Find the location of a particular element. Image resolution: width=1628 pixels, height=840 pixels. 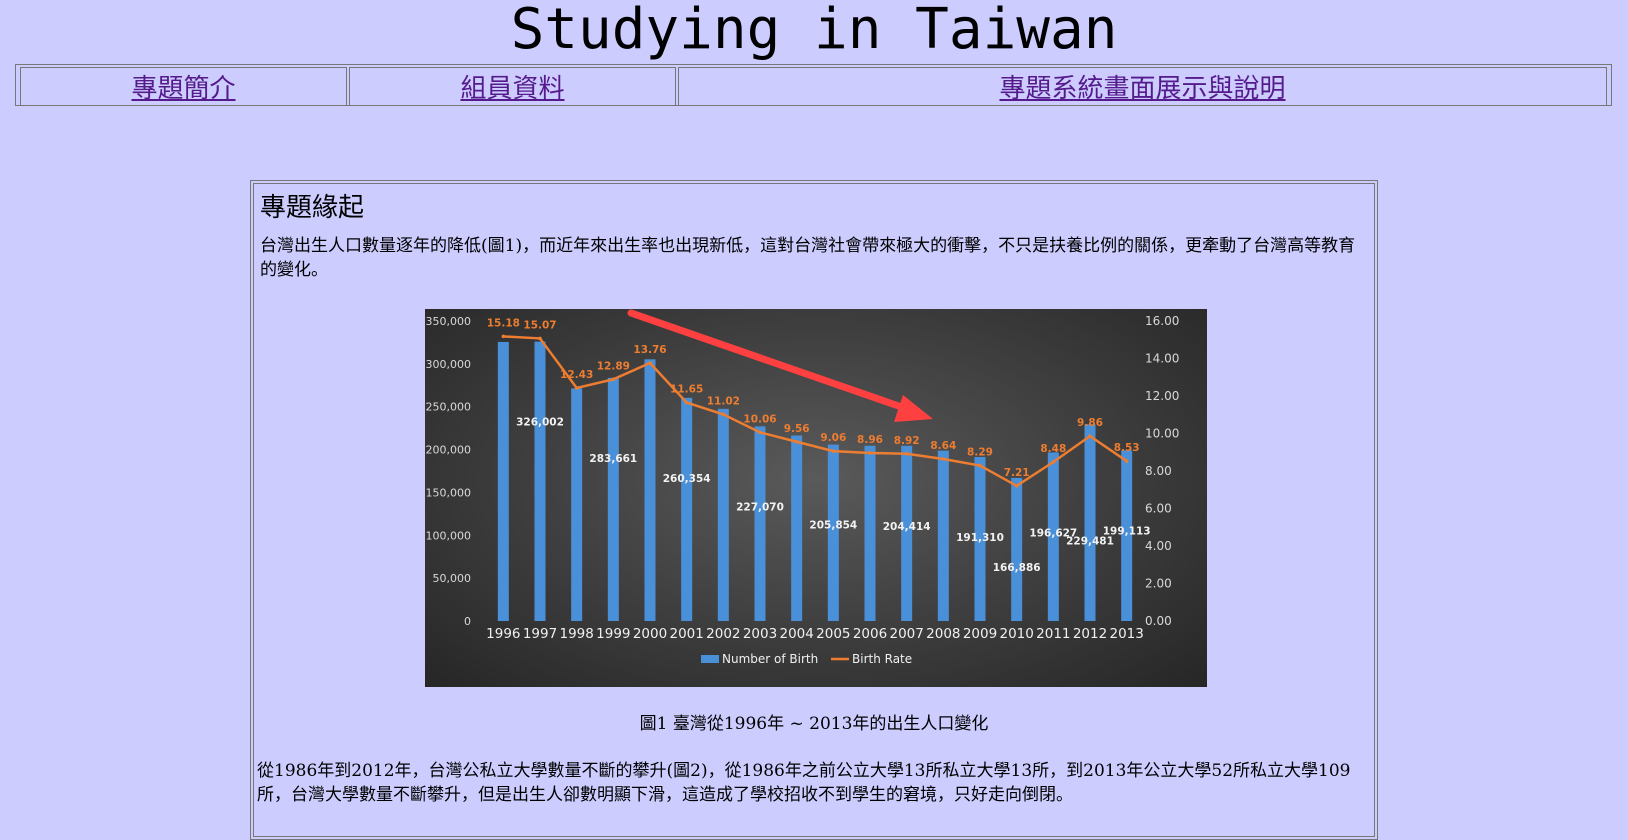

y-right-tick-label: 2.00 is located at coordinates (1158, 584).